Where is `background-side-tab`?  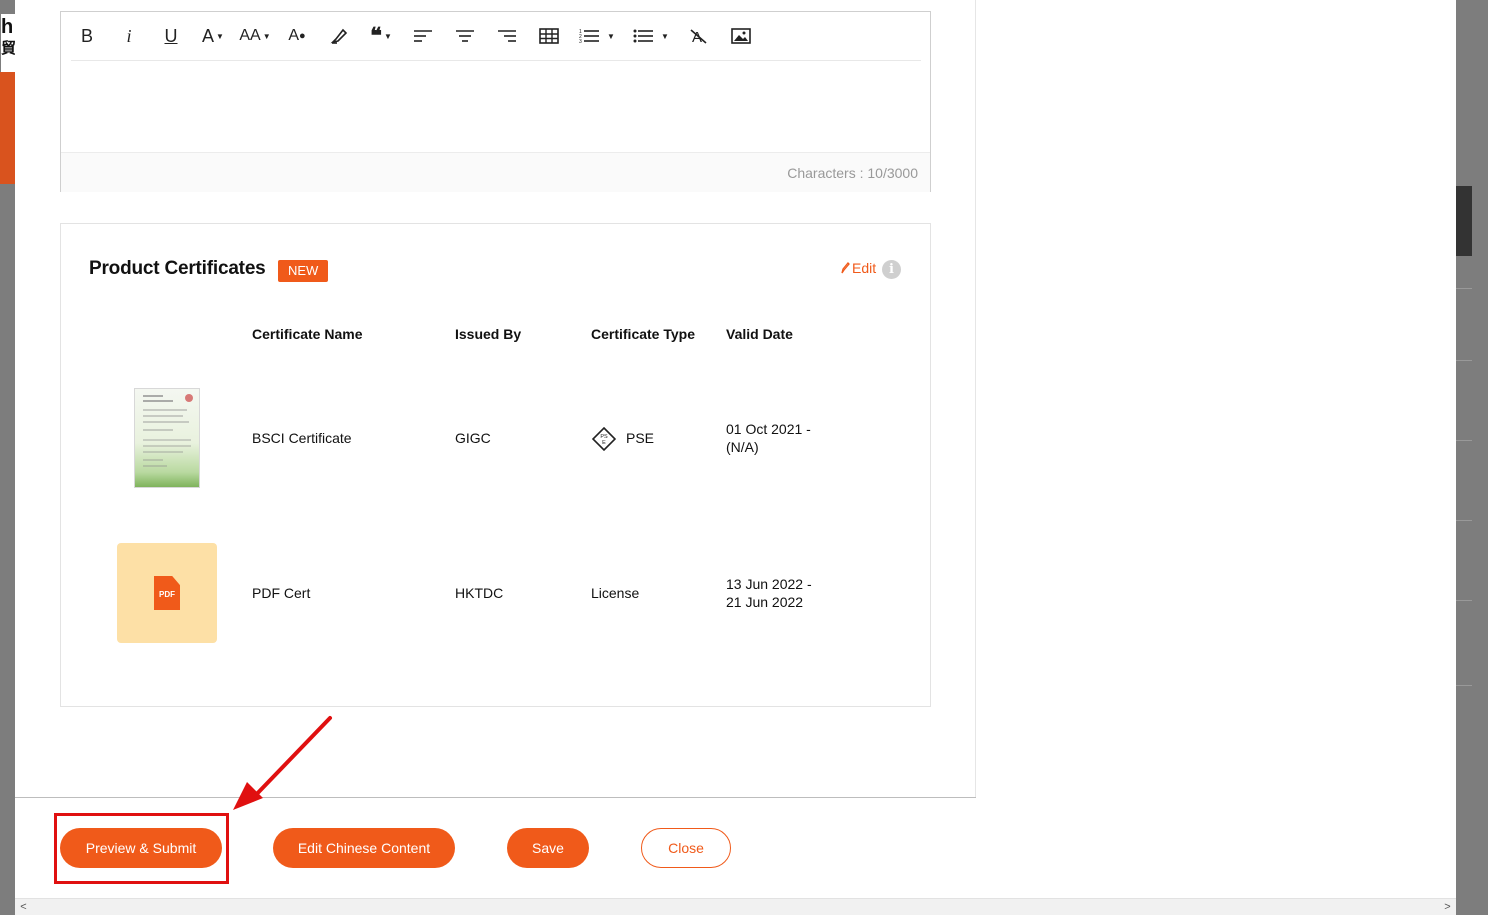
background-side-tab is located at coordinates (1464, 221).